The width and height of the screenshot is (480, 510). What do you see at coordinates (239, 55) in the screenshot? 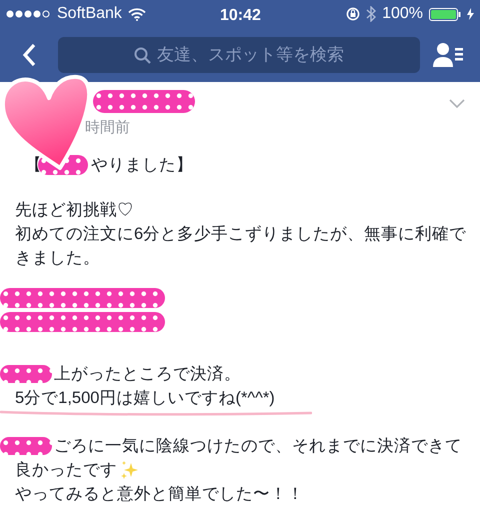
I see `search-field: 友達、スポット等を検索` at bounding box center [239, 55].